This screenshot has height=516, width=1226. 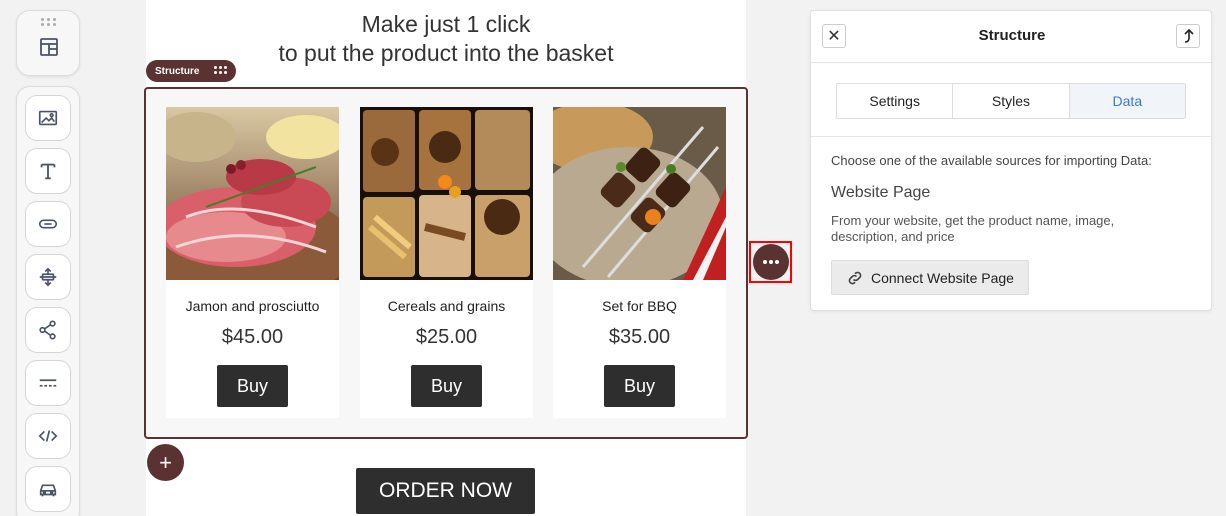 I want to click on connect-website-page-button: Connect Website Page, so click(x=930, y=277).